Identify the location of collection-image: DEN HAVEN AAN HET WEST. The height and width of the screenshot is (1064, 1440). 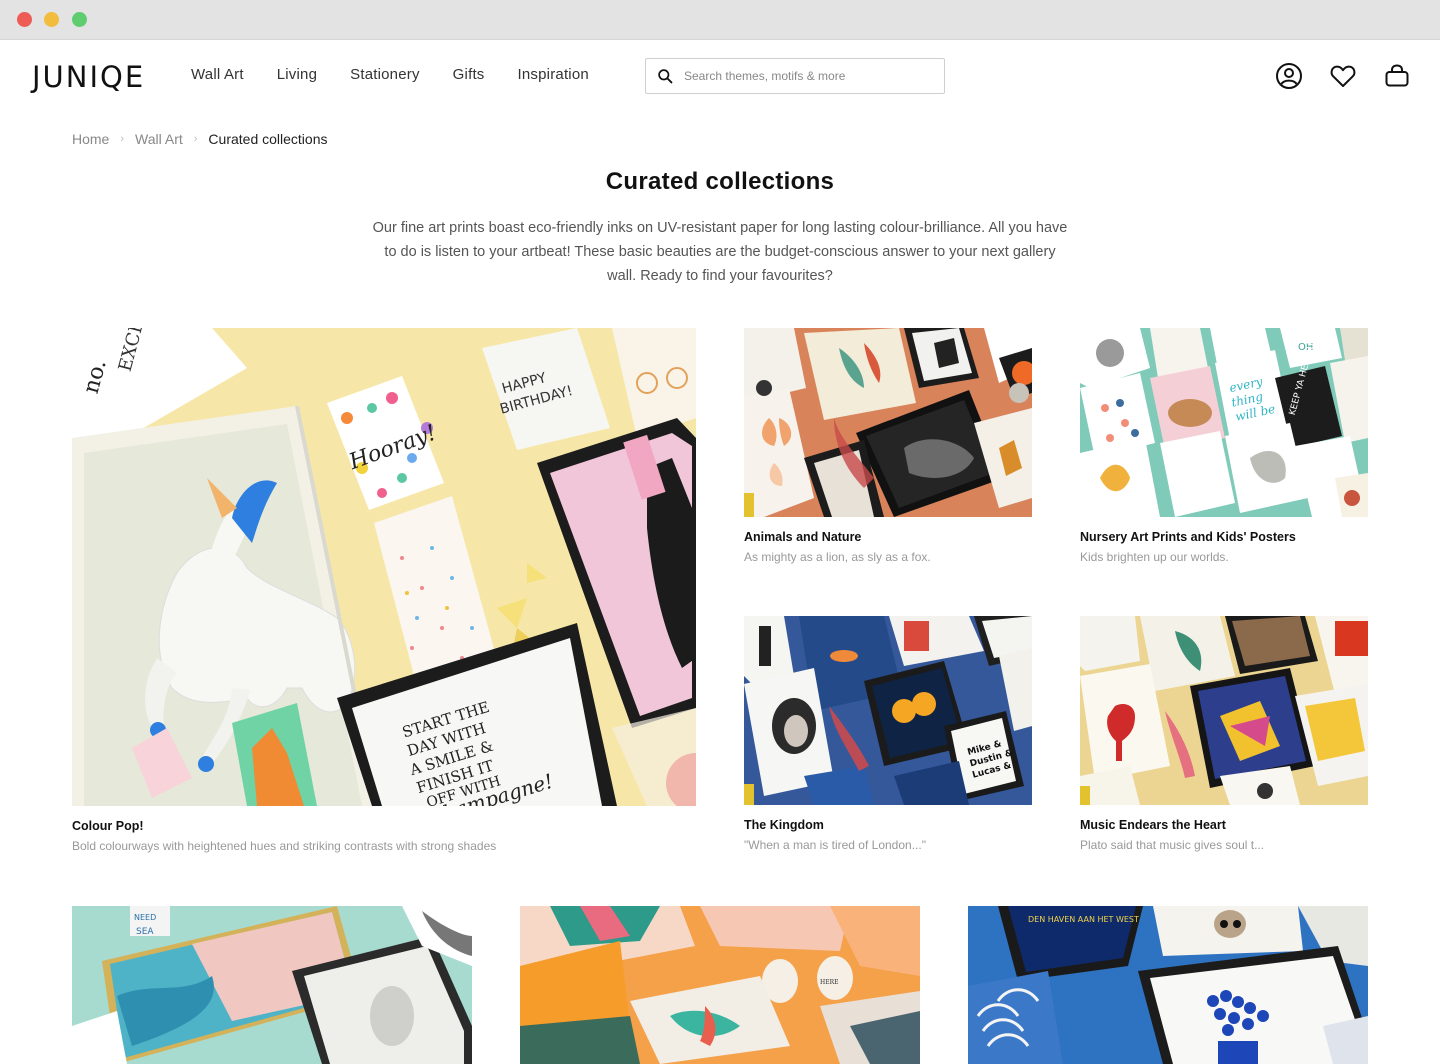
(1168, 985).